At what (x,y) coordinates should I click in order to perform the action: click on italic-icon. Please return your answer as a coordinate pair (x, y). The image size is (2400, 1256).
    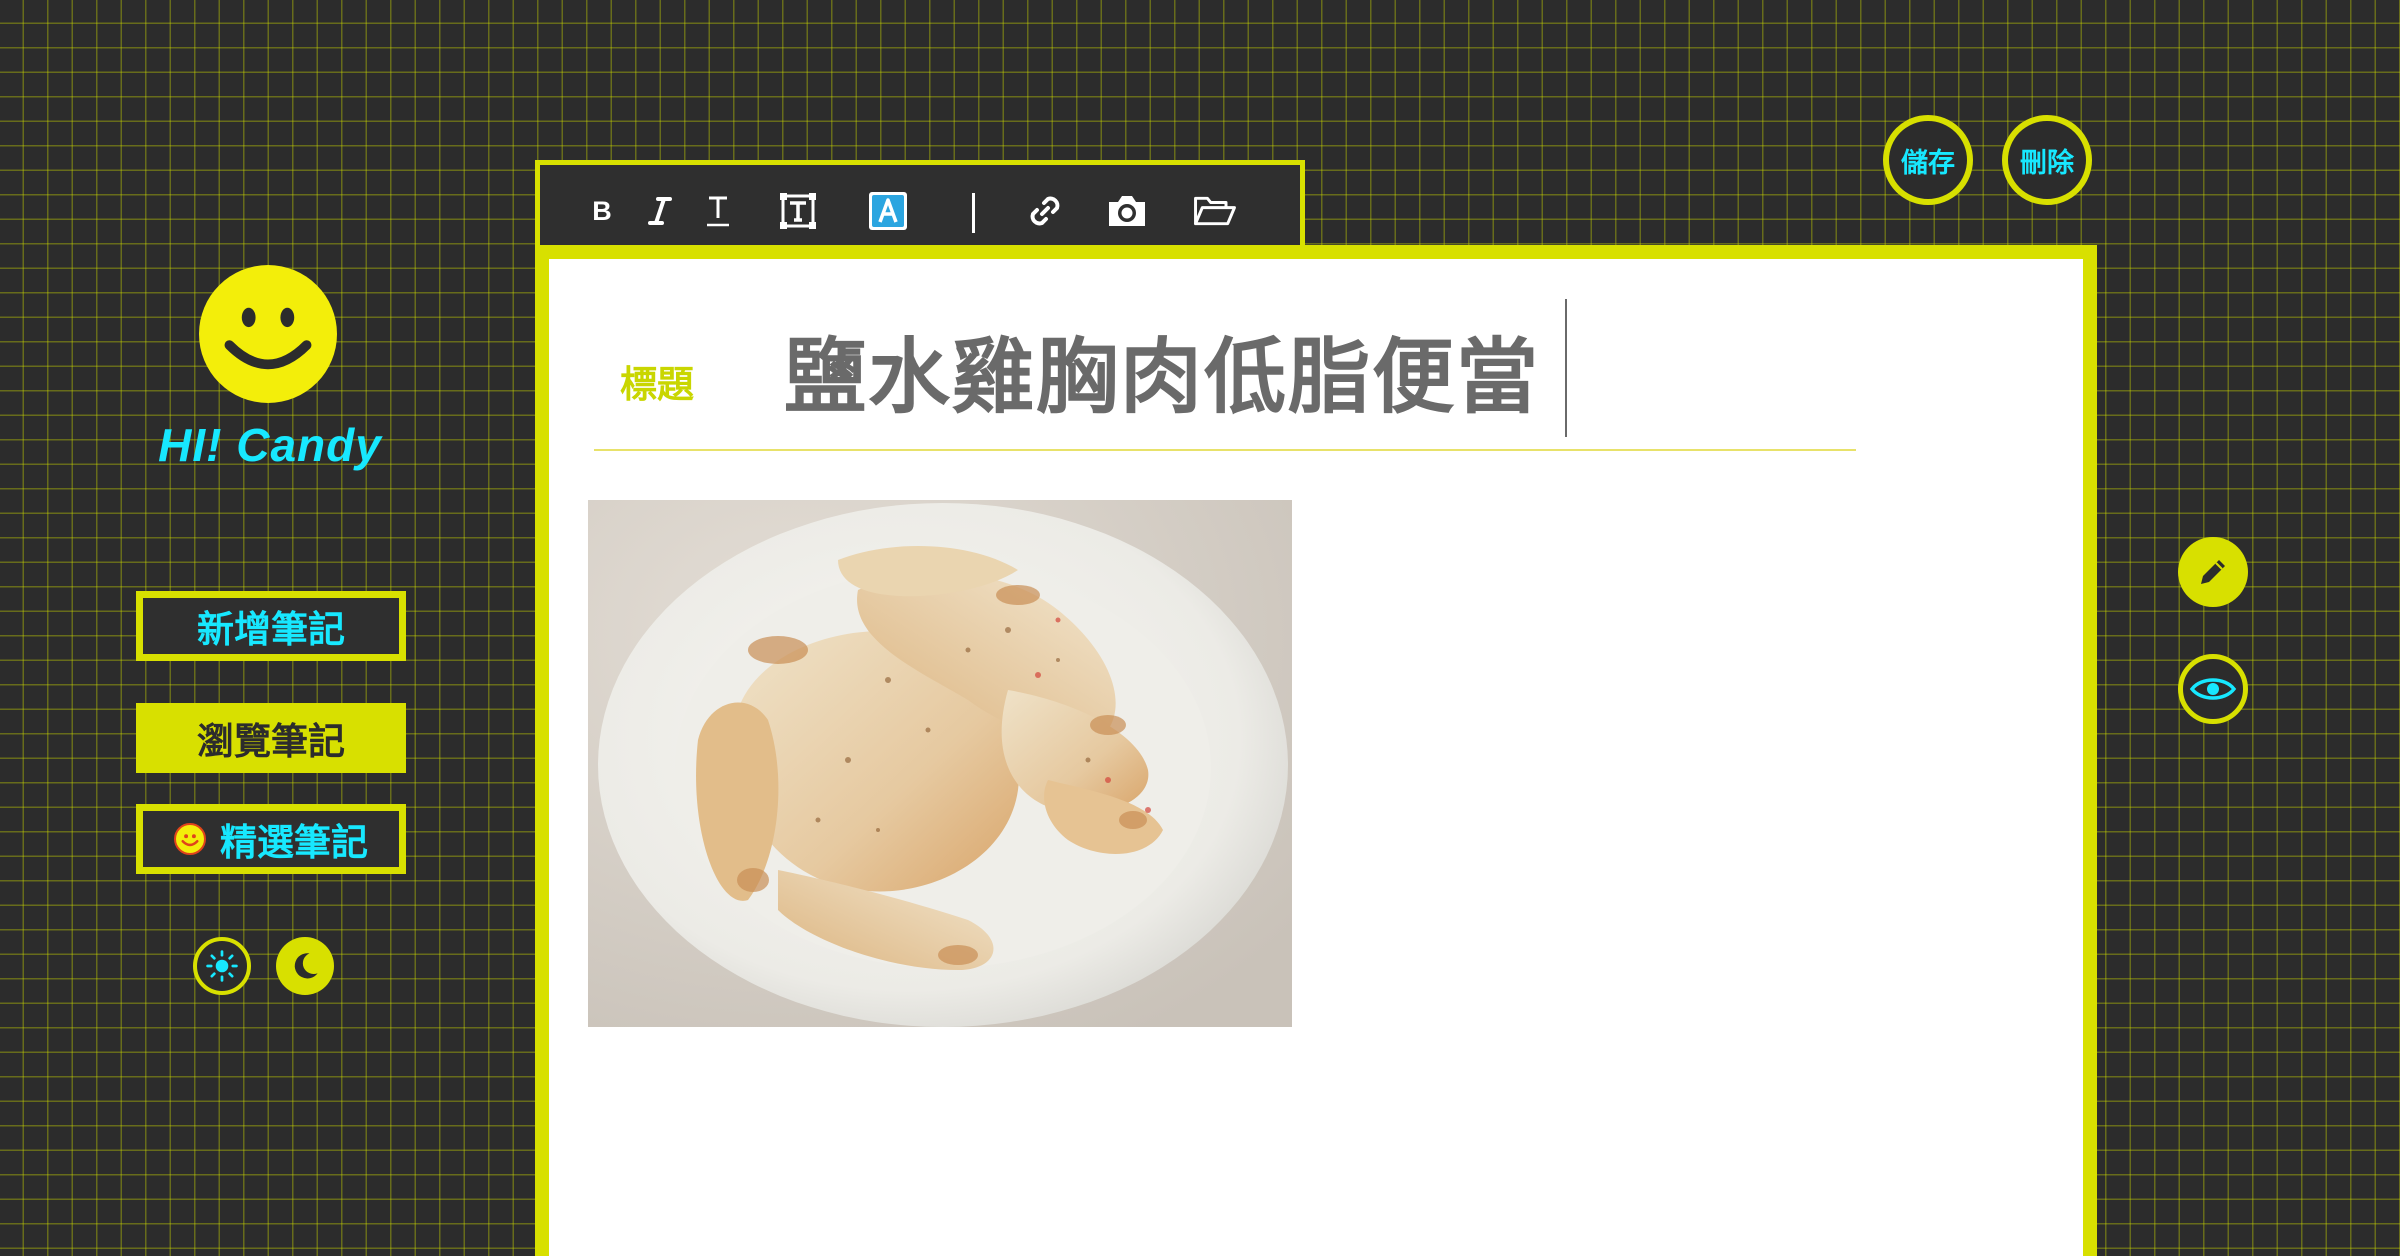
    Looking at the image, I should click on (660, 211).